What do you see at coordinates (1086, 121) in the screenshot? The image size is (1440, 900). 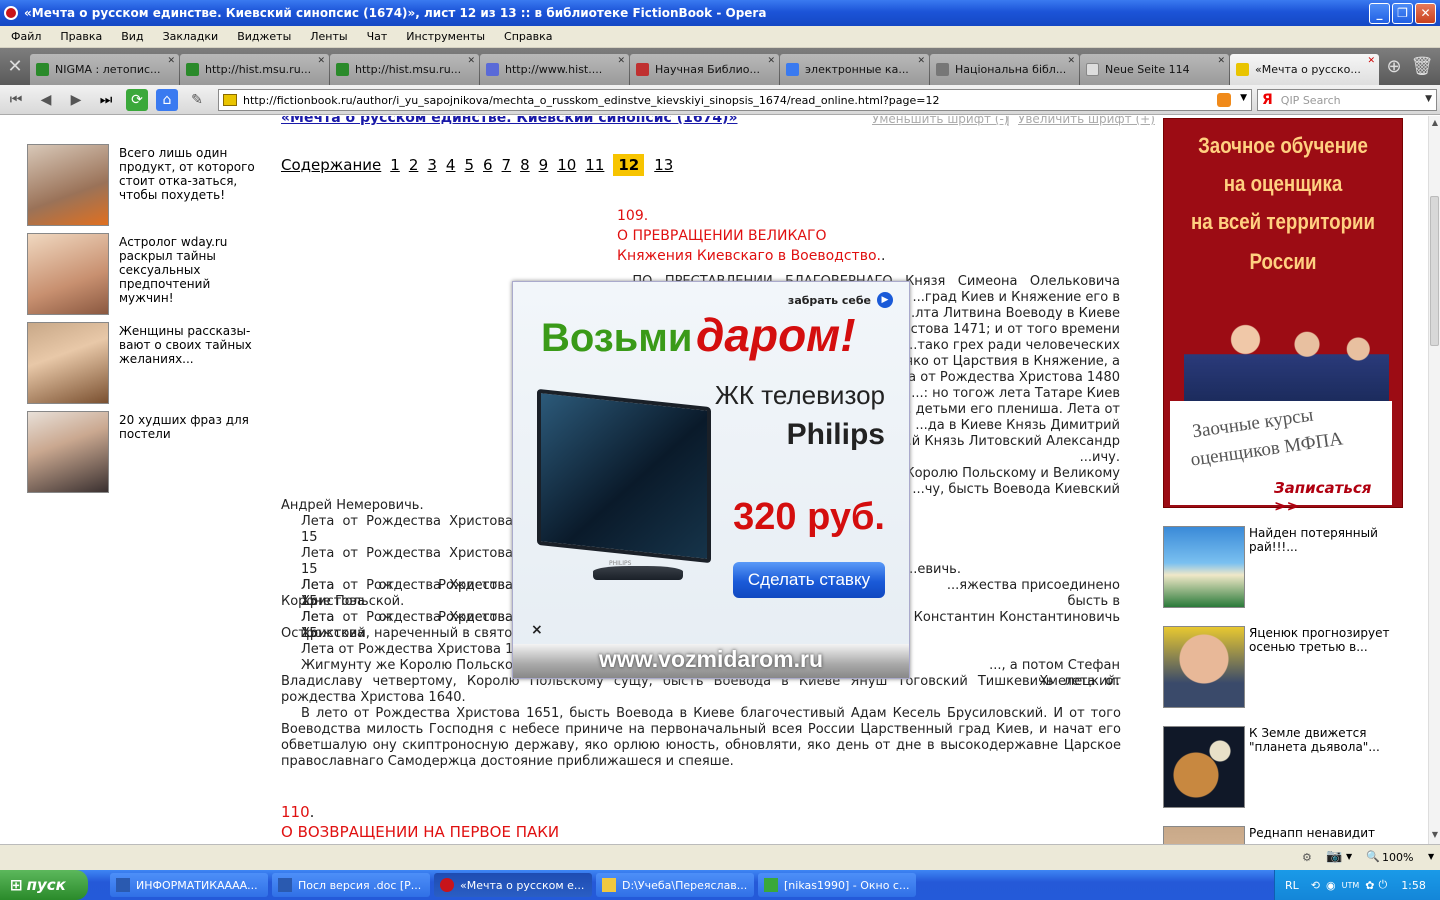 I see `font-larger-link: Увеличить шрифт (+)` at bounding box center [1086, 121].